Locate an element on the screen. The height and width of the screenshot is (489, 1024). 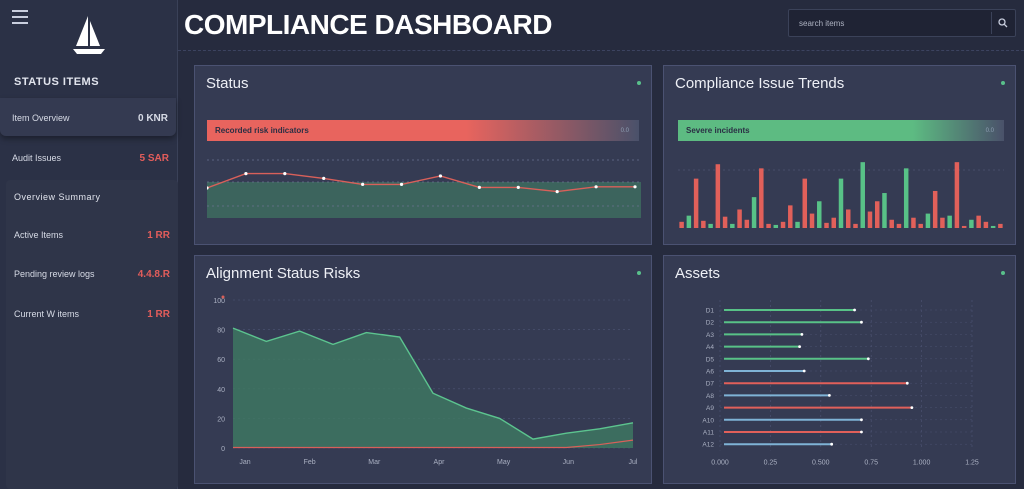
menu-icon is located at coordinates (20, 17).